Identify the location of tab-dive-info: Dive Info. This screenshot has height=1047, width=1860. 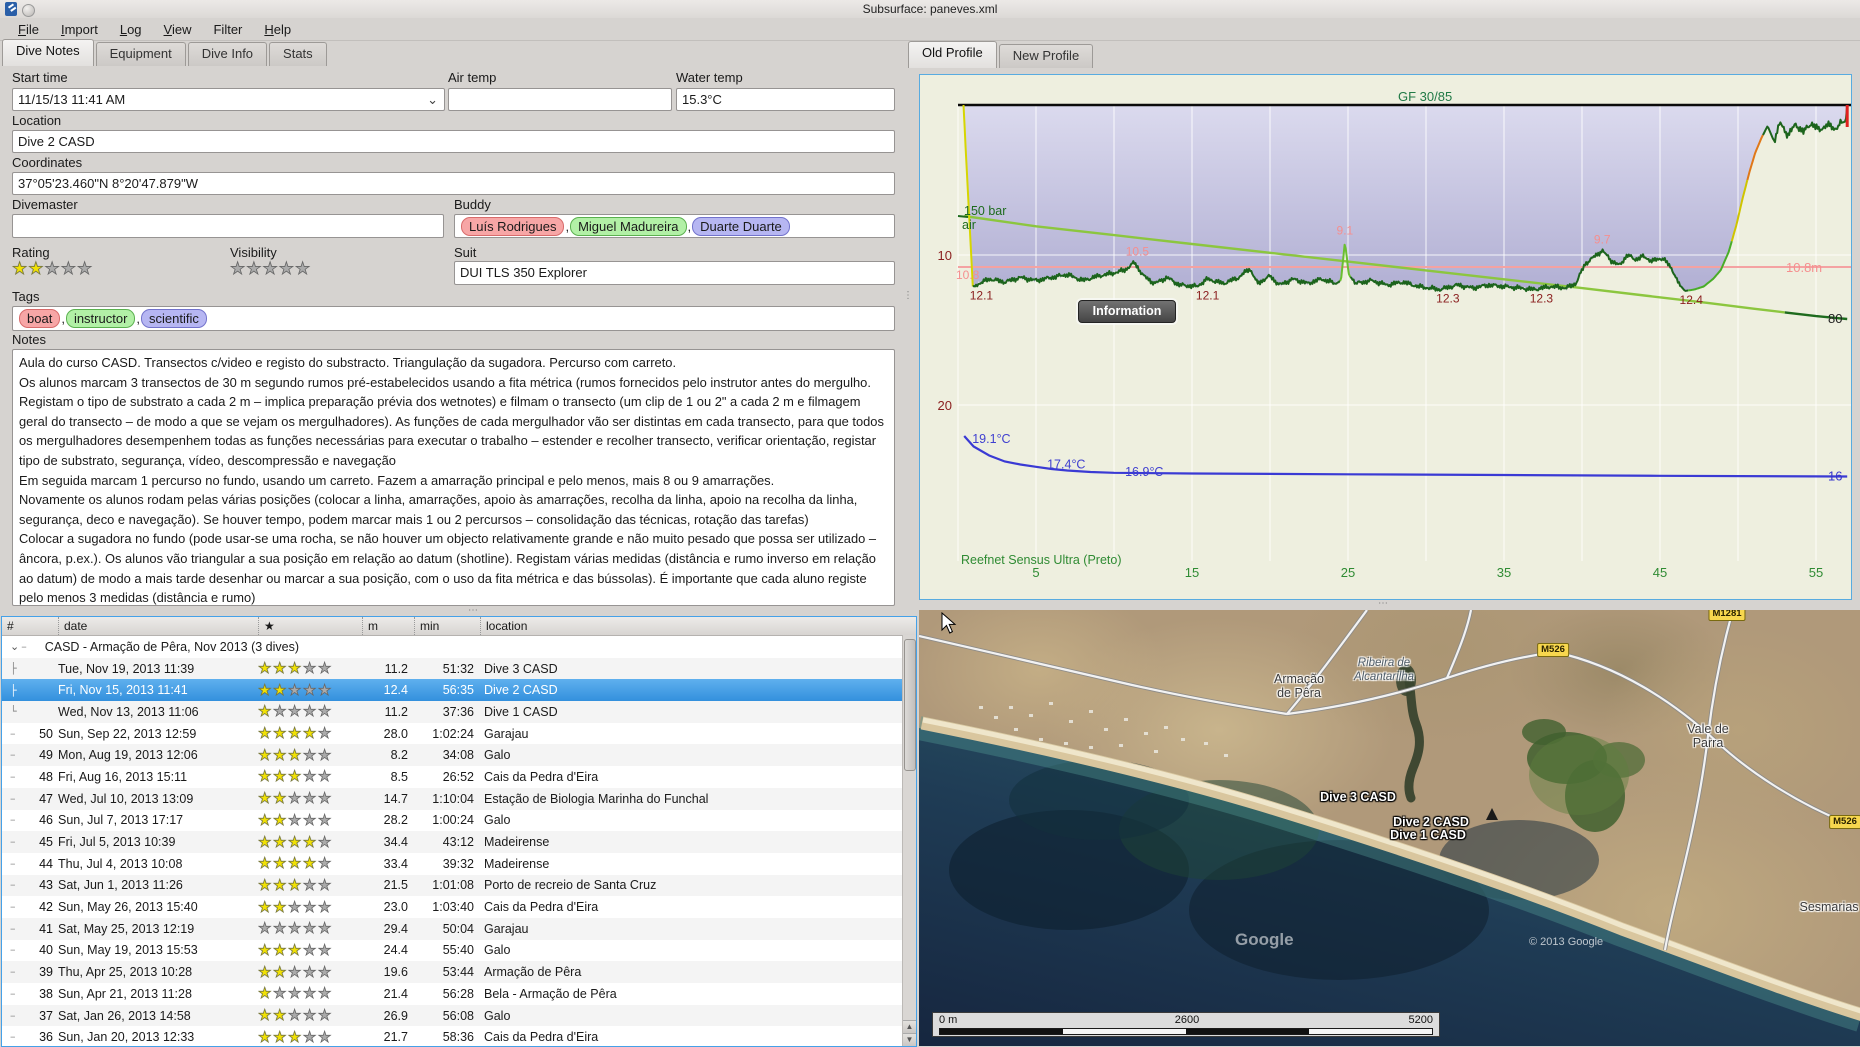
(227, 54).